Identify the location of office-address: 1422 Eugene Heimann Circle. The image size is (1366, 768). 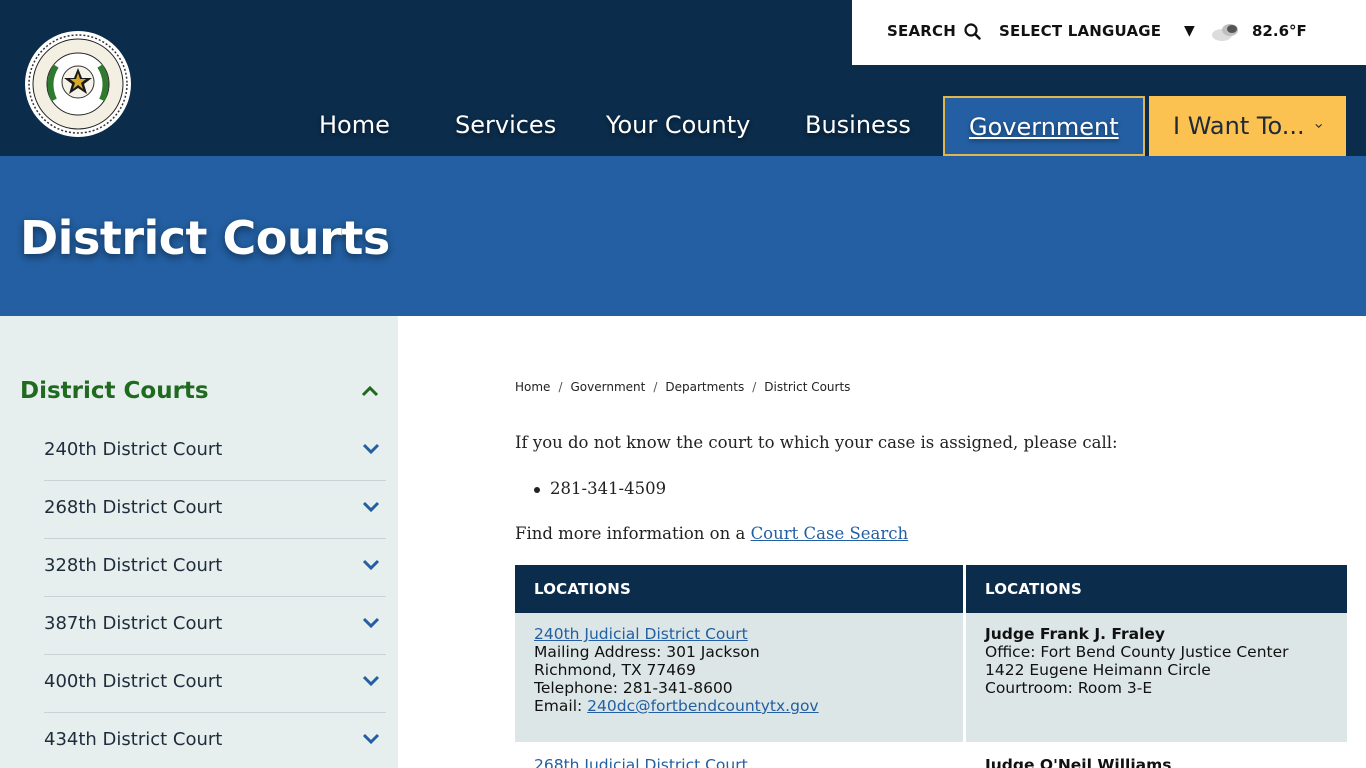
(1098, 670).